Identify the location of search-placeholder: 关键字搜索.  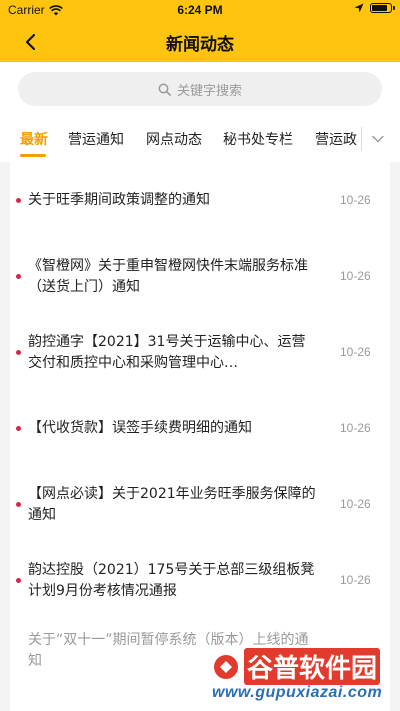
(209, 91).